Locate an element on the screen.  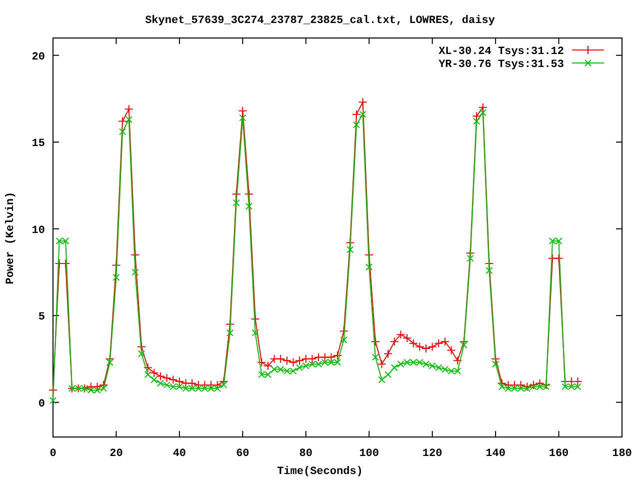
x-axis-label: Time(Seconds) is located at coordinates (320, 472).